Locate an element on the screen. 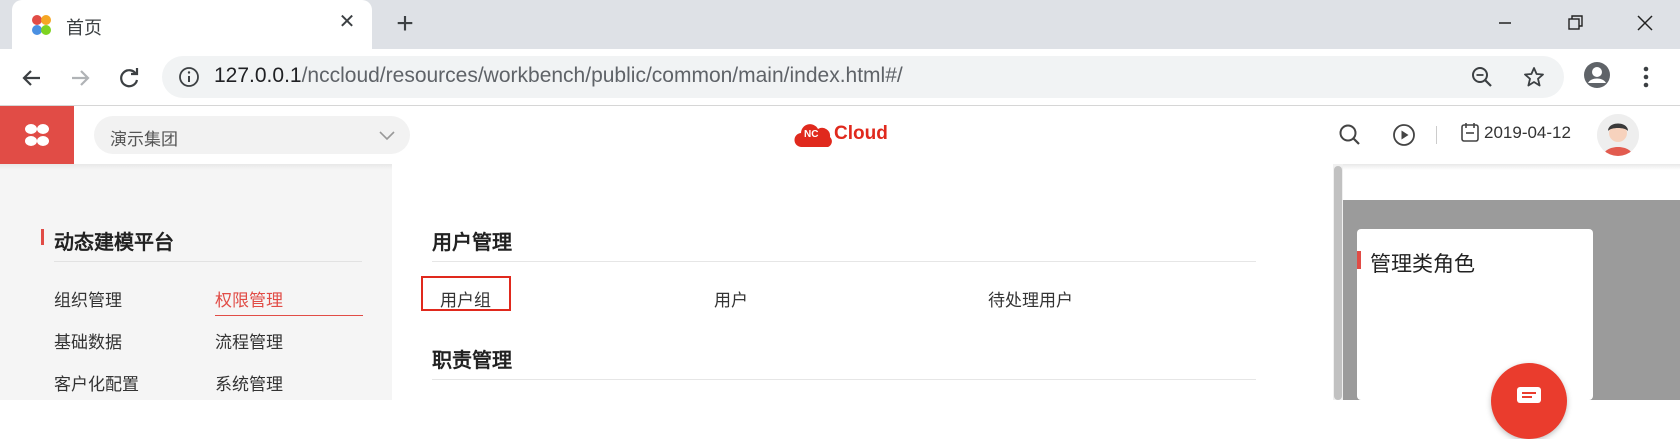 This screenshot has height=439, width=1680. browser-menu-icon is located at coordinates (1646, 77).